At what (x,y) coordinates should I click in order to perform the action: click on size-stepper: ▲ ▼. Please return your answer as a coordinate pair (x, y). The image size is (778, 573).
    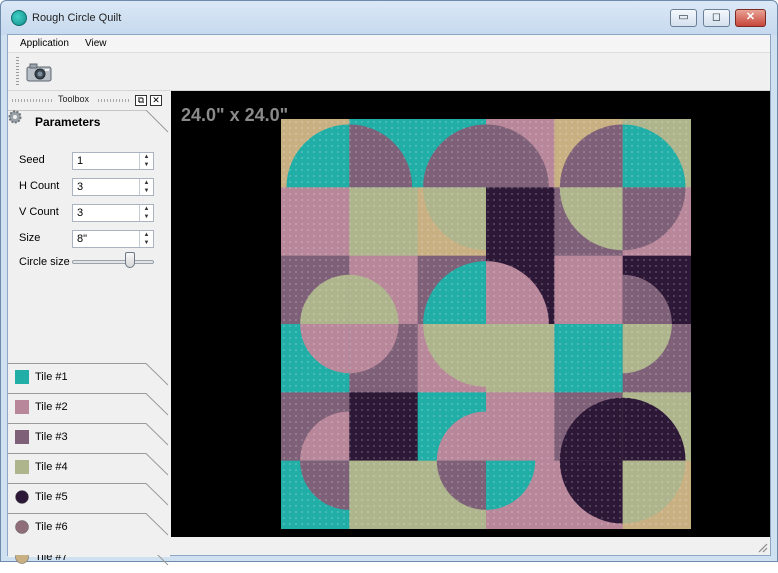
    Looking at the image, I should click on (146, 239).